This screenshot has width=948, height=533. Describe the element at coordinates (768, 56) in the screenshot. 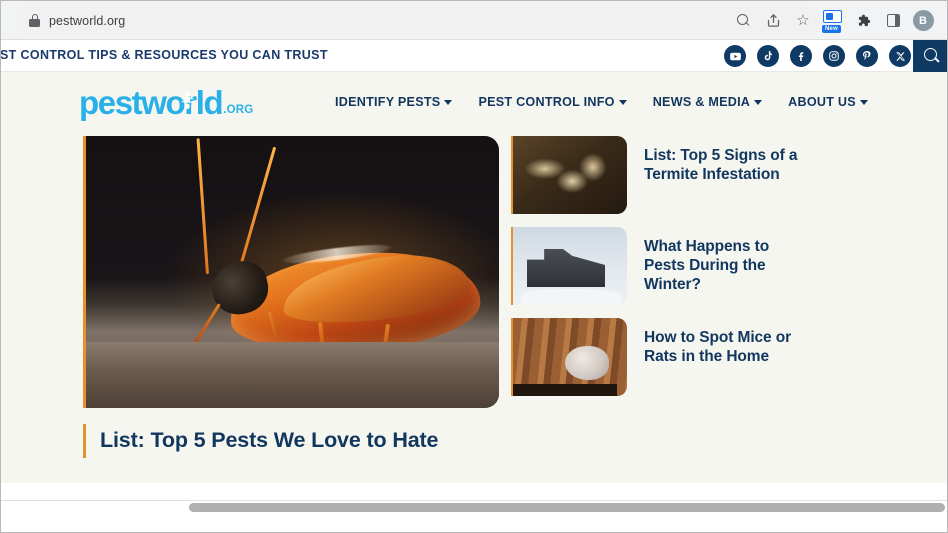

I see `tiktok-icon` at that location.